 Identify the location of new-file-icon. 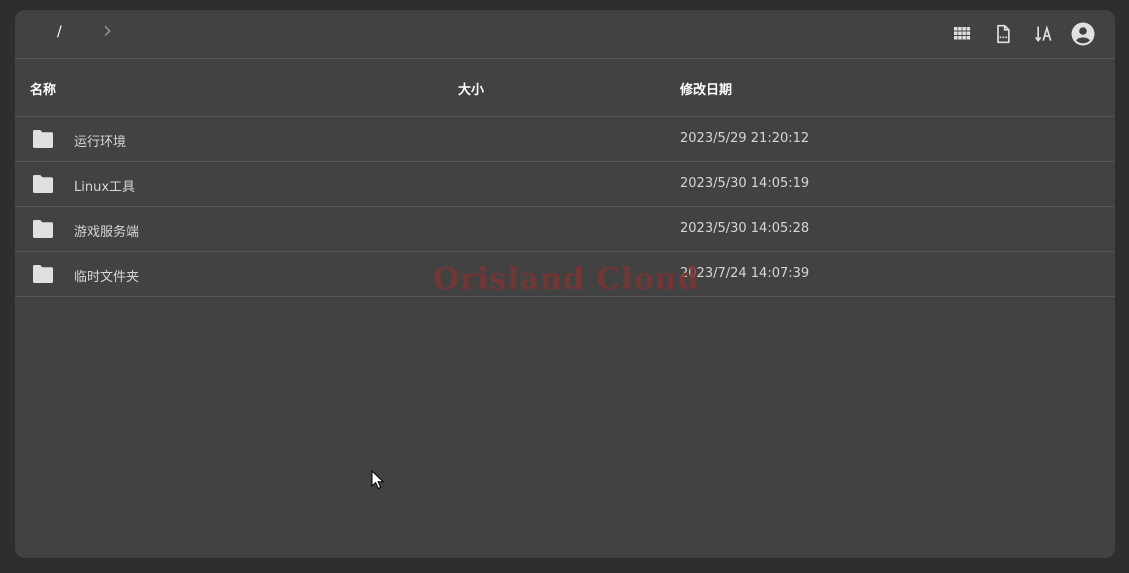
(1003, 34).